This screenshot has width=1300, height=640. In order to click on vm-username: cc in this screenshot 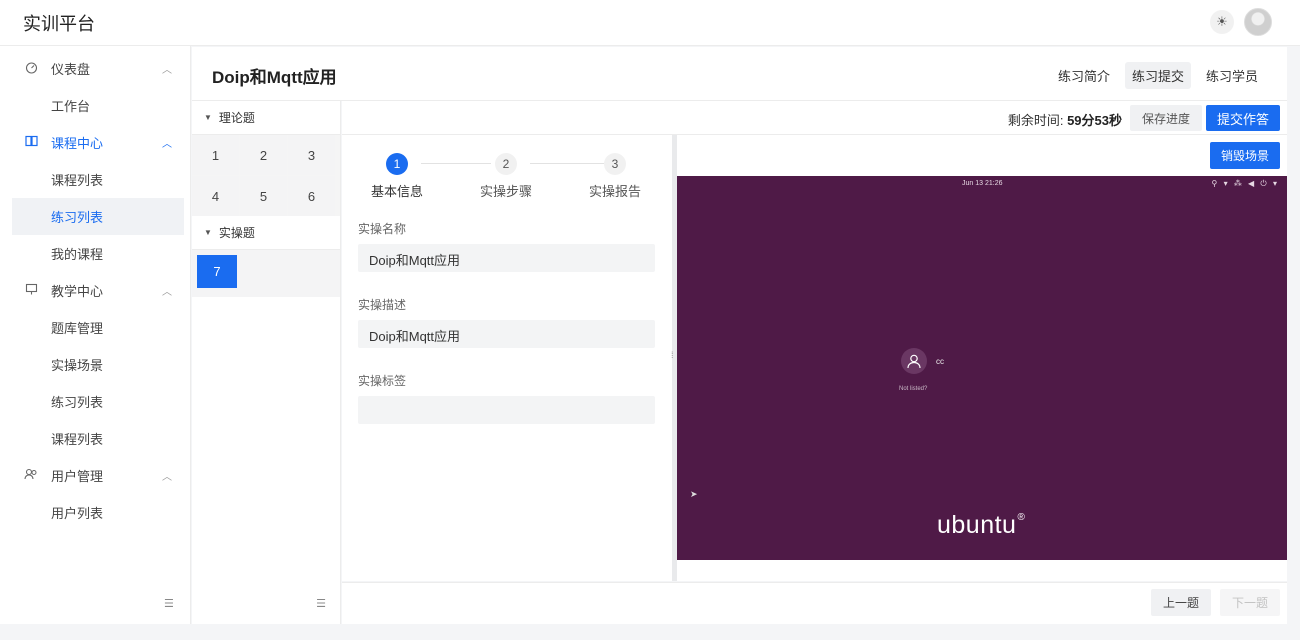, I will do `click(940, 361)`.